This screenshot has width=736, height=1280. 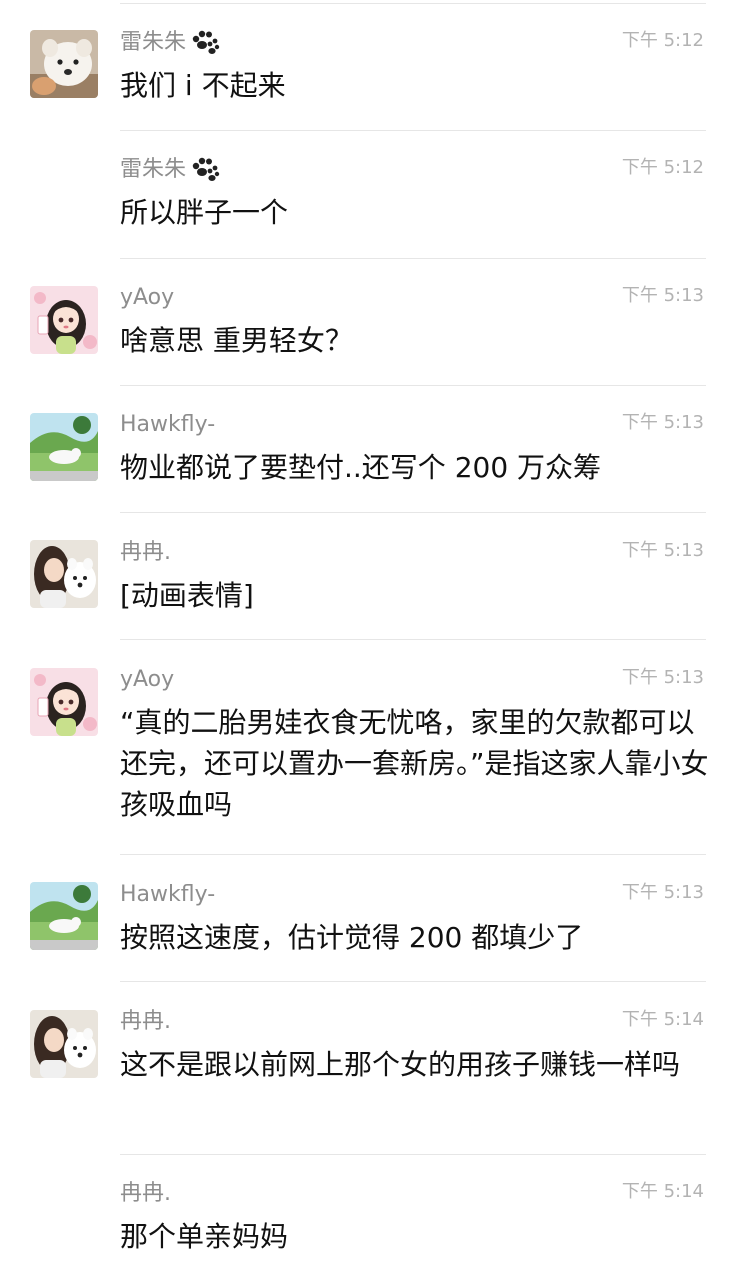 I want to click on message-divider, so click(x=413, y=1154).